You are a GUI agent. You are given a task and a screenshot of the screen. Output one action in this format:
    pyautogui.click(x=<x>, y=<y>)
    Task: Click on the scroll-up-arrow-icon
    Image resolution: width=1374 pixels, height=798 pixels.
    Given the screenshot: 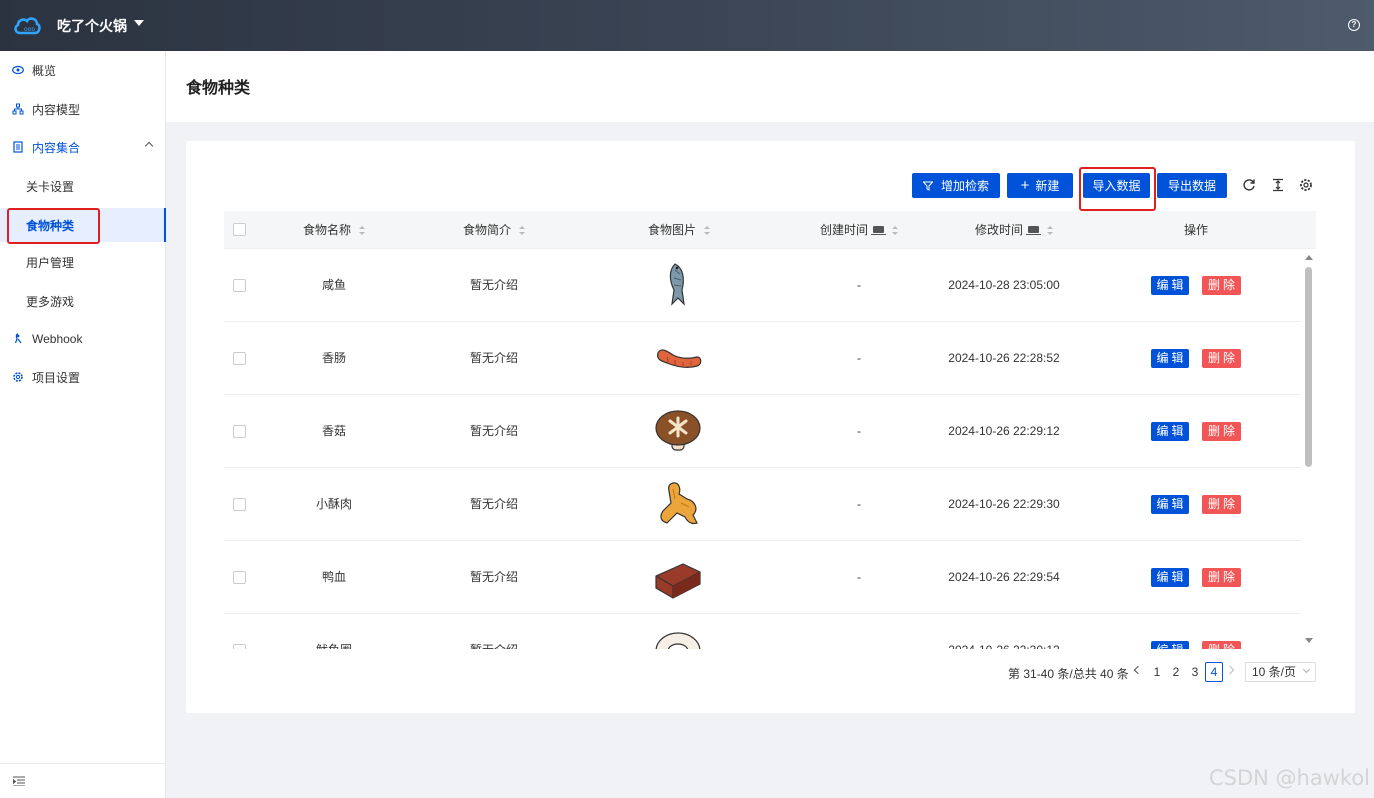 What is the action you would take?
    pyautogui.click(x=1309, y=257)
    